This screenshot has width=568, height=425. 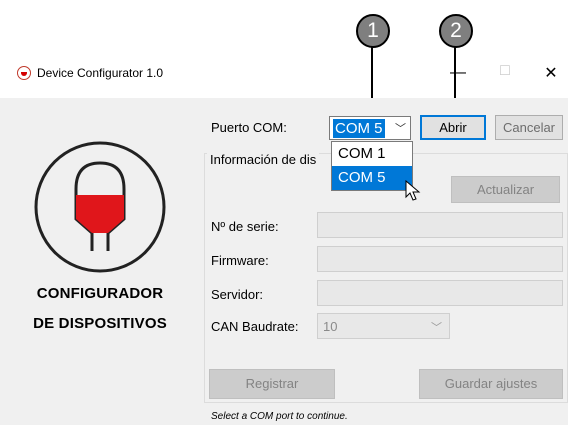 What do you see at coordinates (372, 178) in the screenshot?
I see `com-port-option-highlighted: COM 5` at bounding box center [372, 178].